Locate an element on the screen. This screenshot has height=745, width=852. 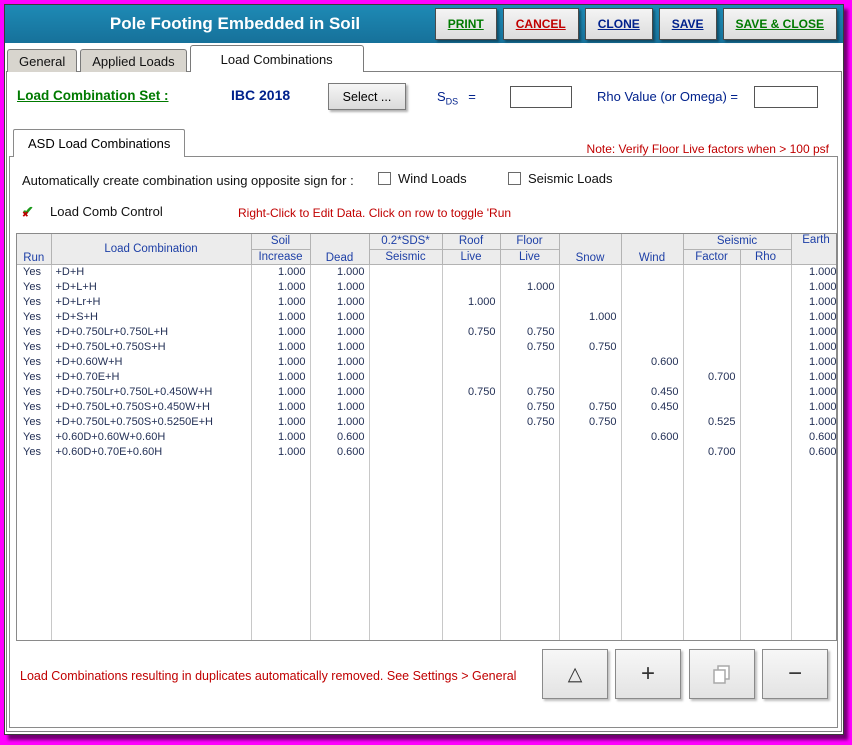
combo-cell: +D+0.750Lr+0.750L+0.450W+H is located at coordinates (151, 391).